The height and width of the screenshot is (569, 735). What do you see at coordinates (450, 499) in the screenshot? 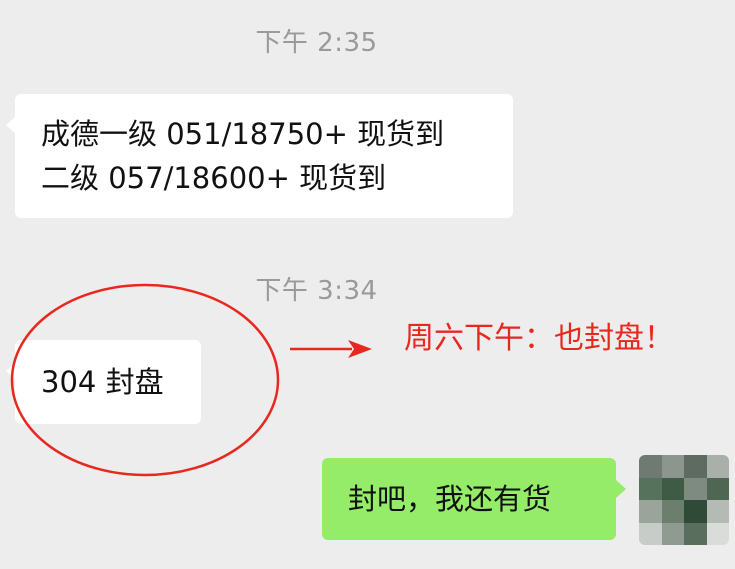
I see `message-text: 封吧，我还有货` at bounding box center [450, 499].